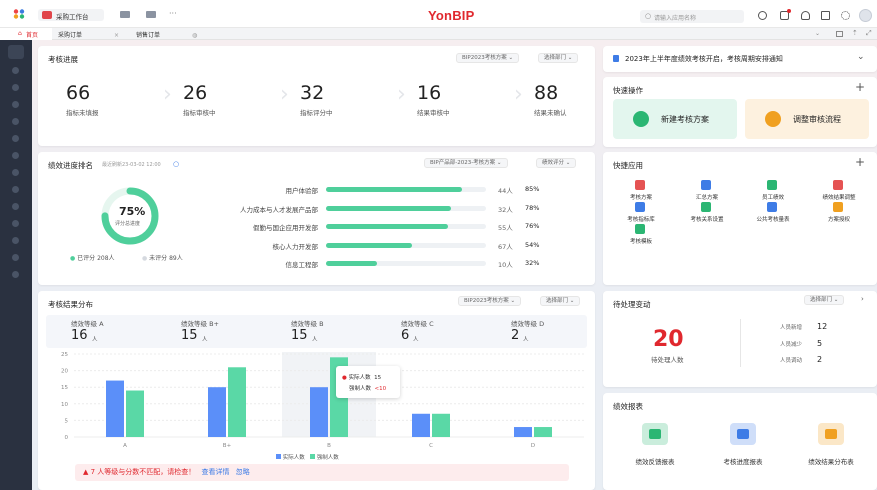 Image resolution: width=877 pixels, height=490 pixels. What do you see at coordinates (312, 93) in the screenshot?
I see `stat-value: 32` at bounding box center [312, 93].